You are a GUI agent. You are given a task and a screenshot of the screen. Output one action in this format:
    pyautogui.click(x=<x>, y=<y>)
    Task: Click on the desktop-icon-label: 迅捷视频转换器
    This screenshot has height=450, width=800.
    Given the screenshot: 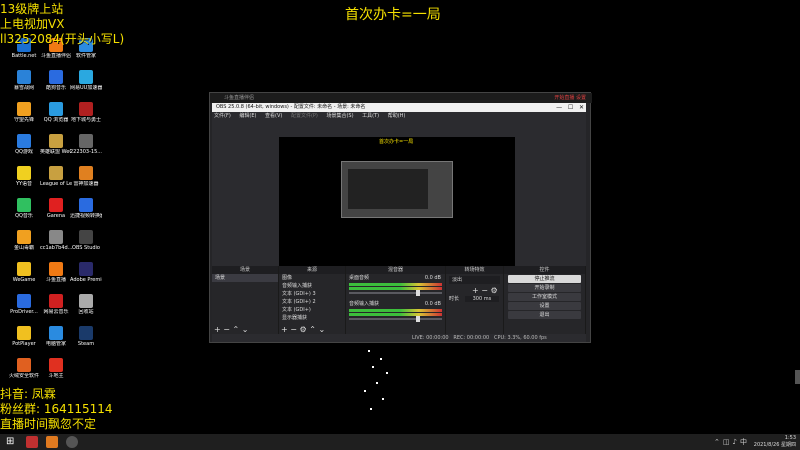 What is the action you would take?
    pyautogui.click(x=86, y=216)
    